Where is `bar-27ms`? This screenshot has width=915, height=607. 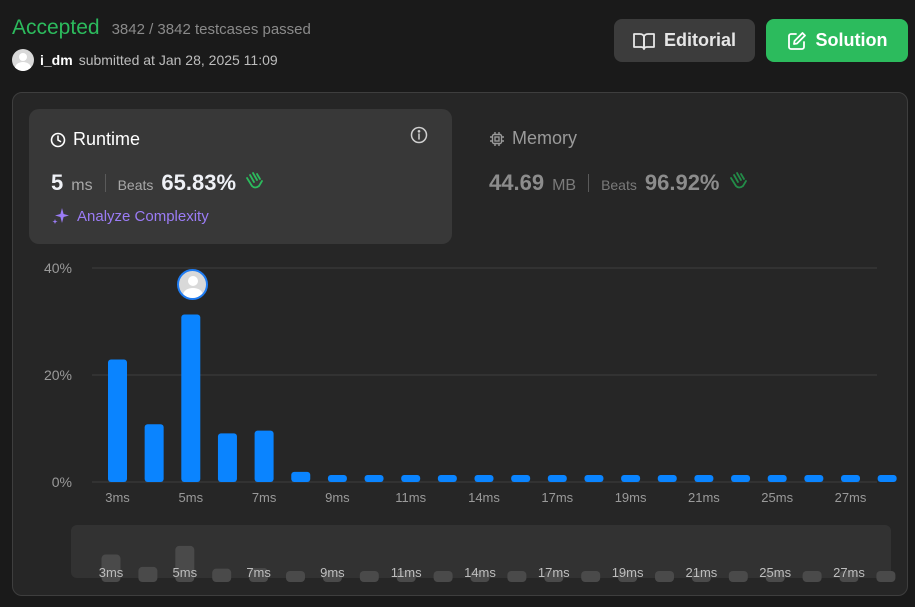 bar-27ms is located at coordinates (850, 478).